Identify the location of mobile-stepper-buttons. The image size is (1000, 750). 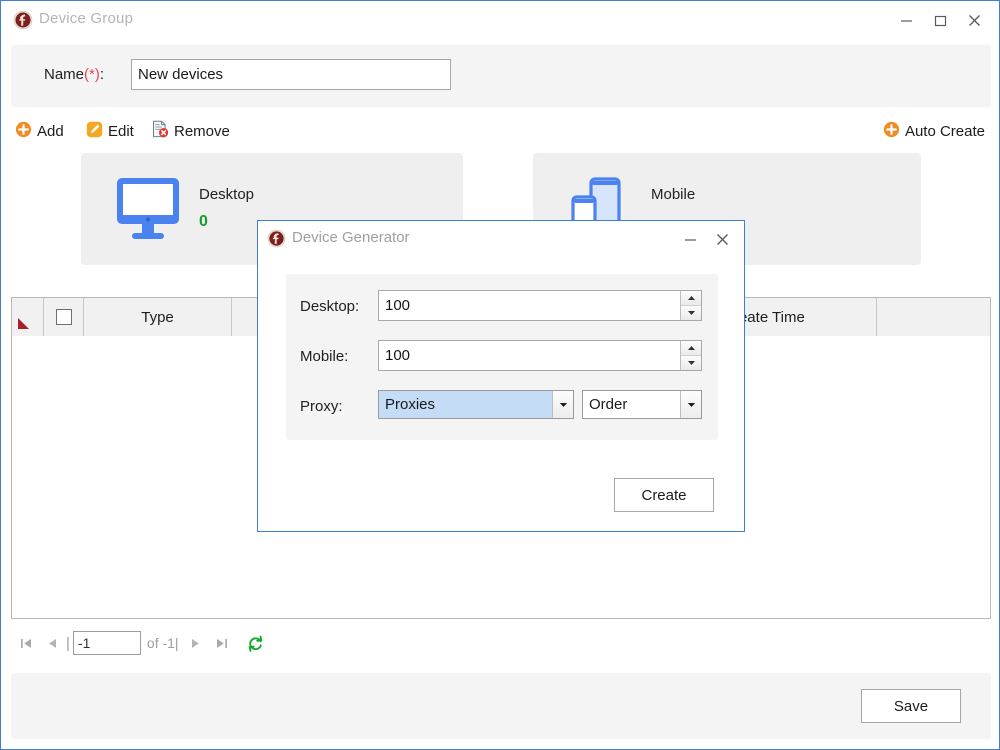
(690, 355).